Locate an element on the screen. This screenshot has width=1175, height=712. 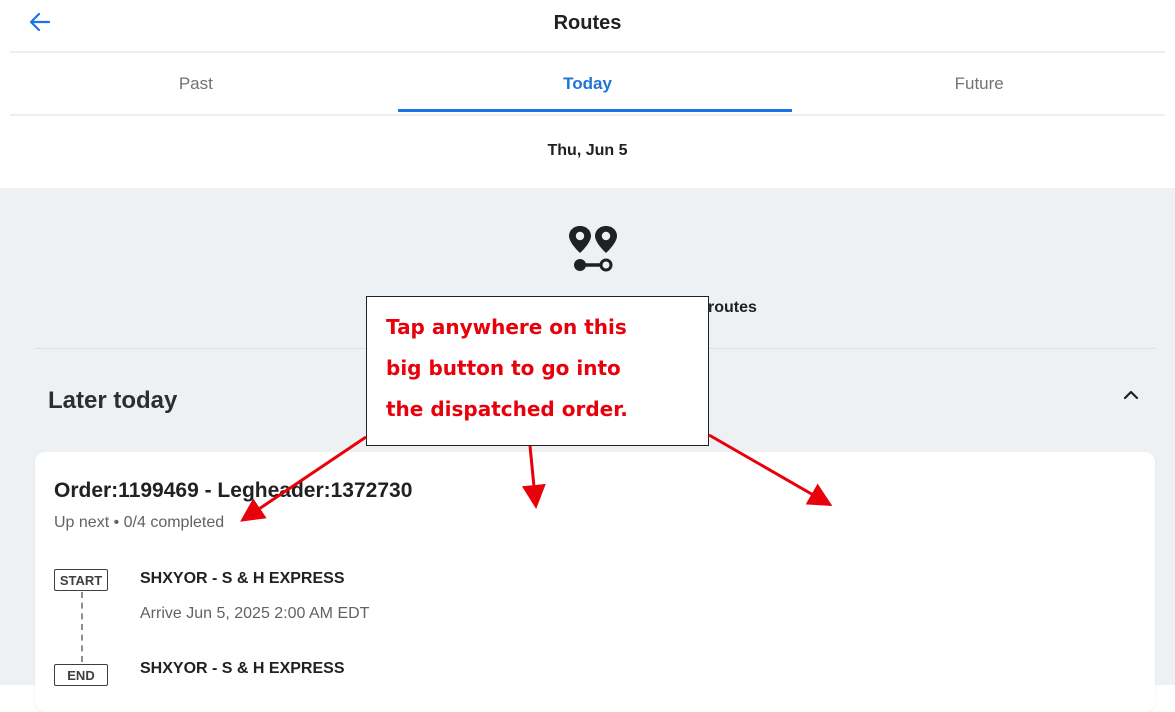
chevron-up-icon is located at coordinates (1131, 395).